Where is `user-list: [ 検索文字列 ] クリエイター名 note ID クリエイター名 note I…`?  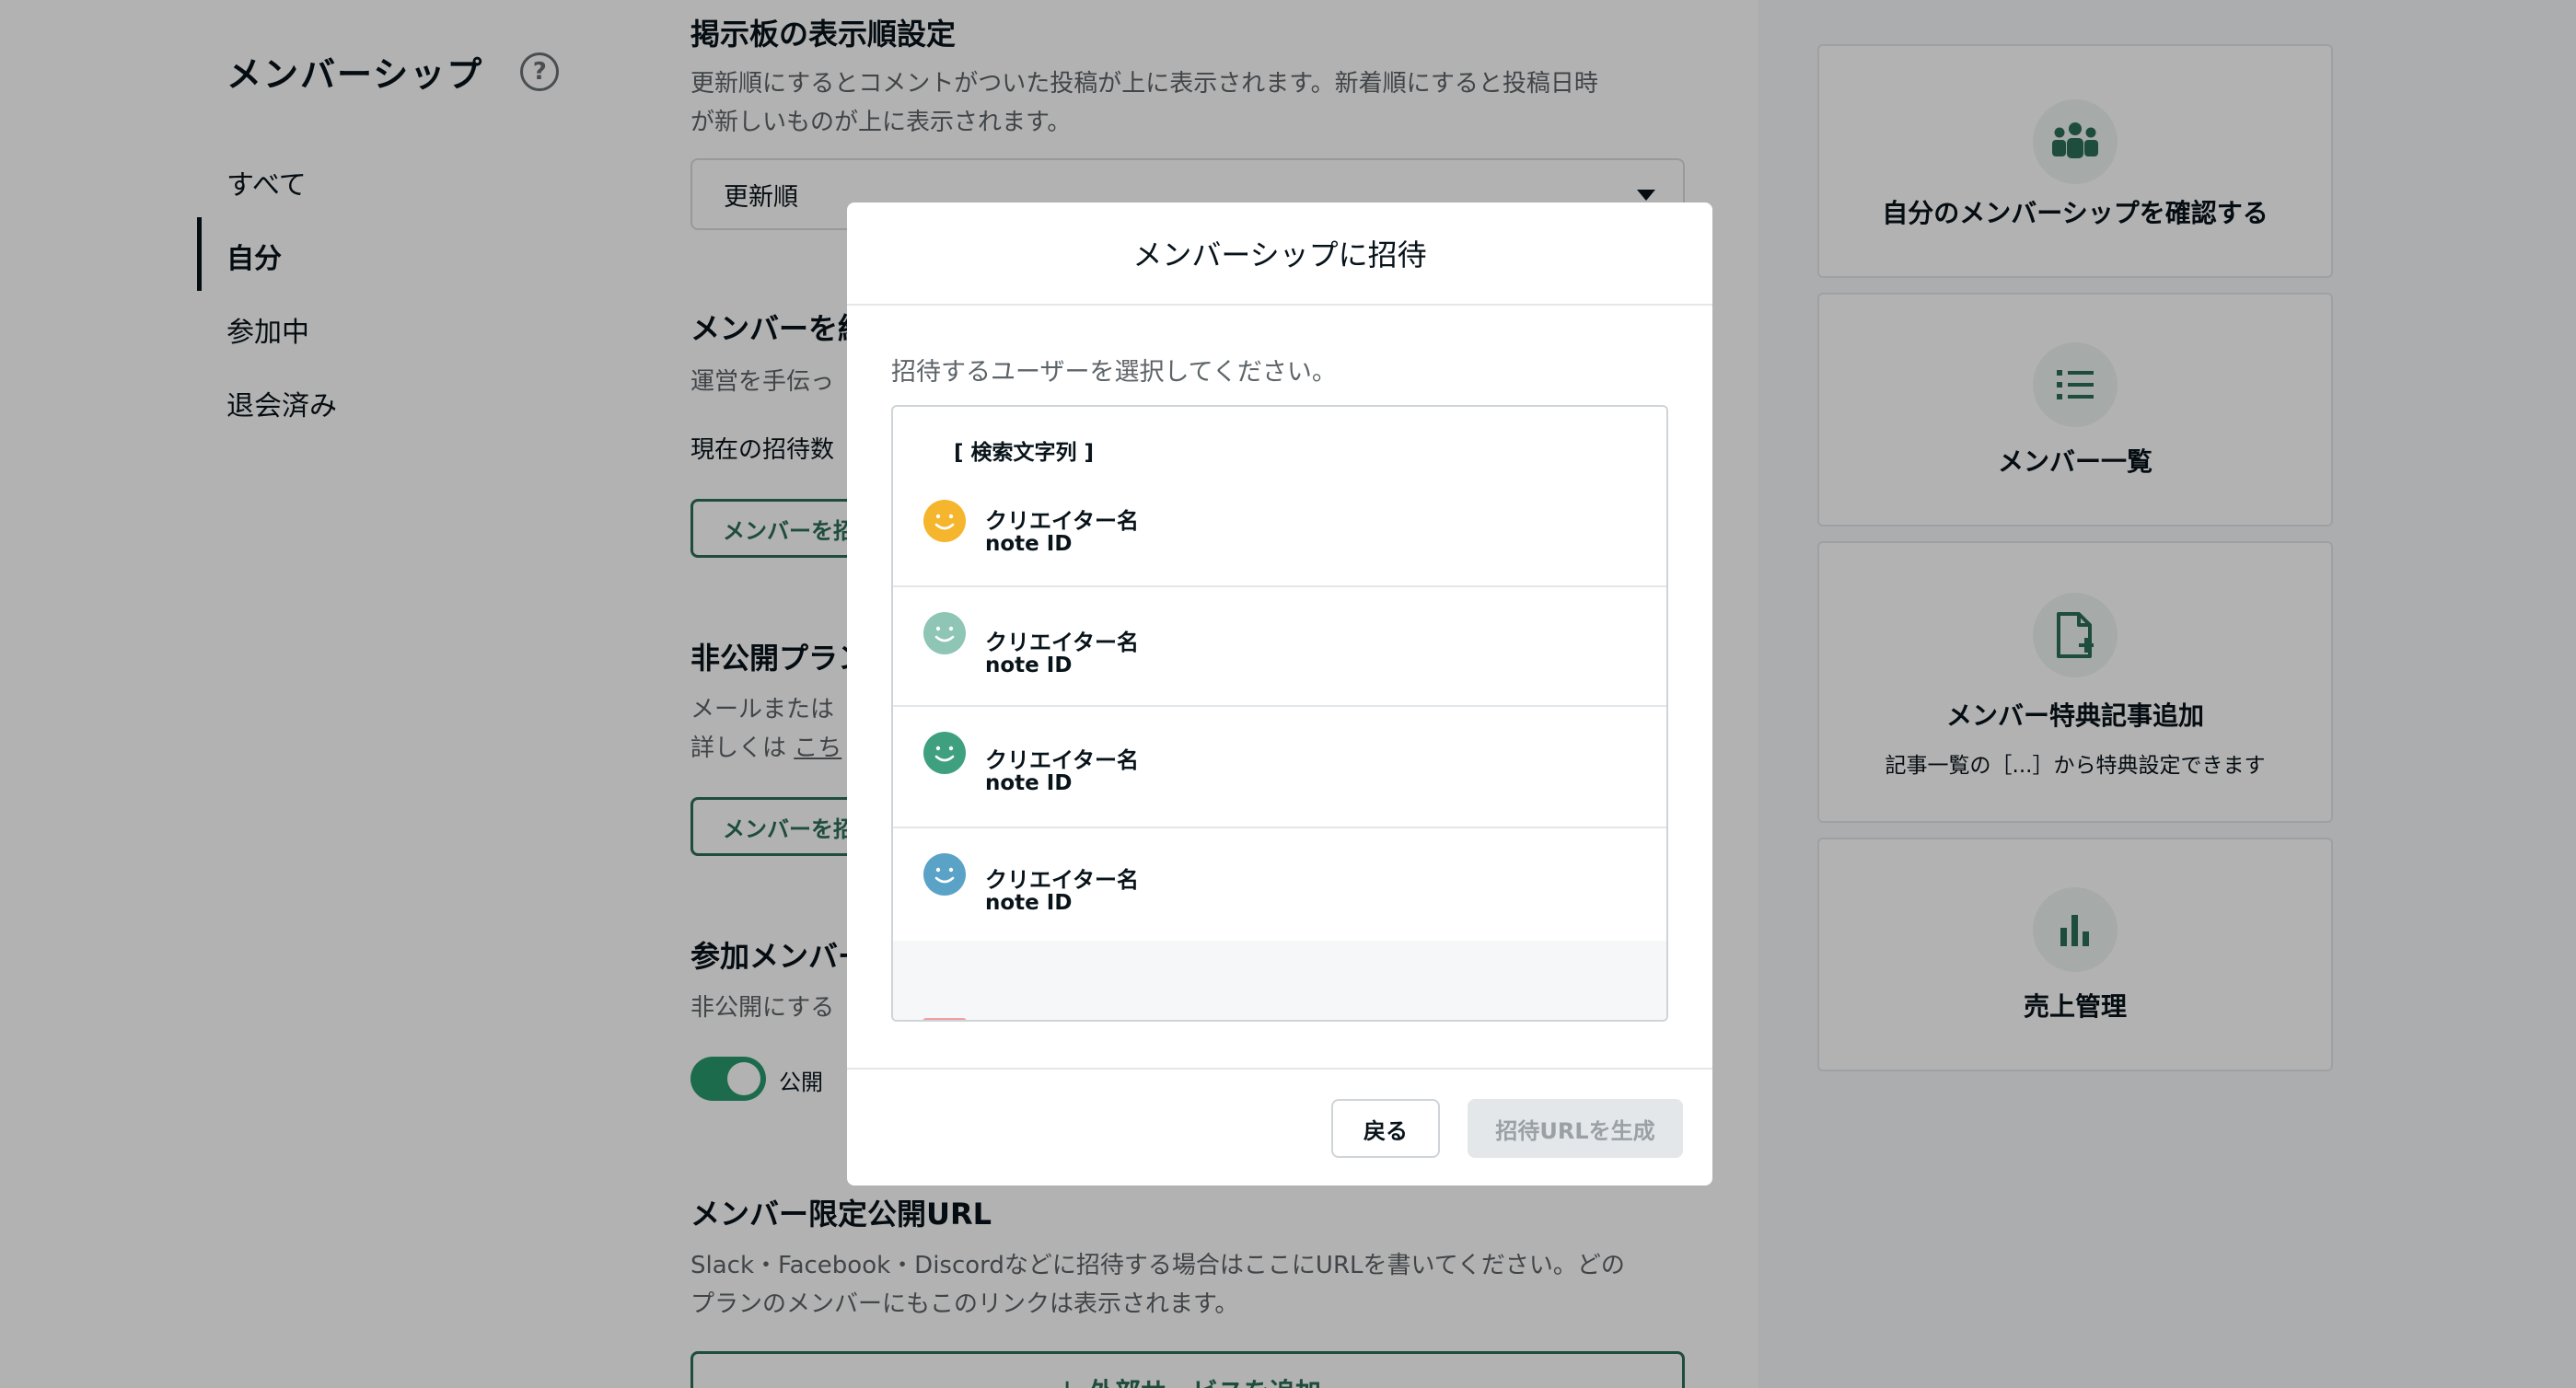 user-list: [ 検索文字列 ] クリエイター名 note ID クリエイター名 note I… is located at coordinates (1279, 713).